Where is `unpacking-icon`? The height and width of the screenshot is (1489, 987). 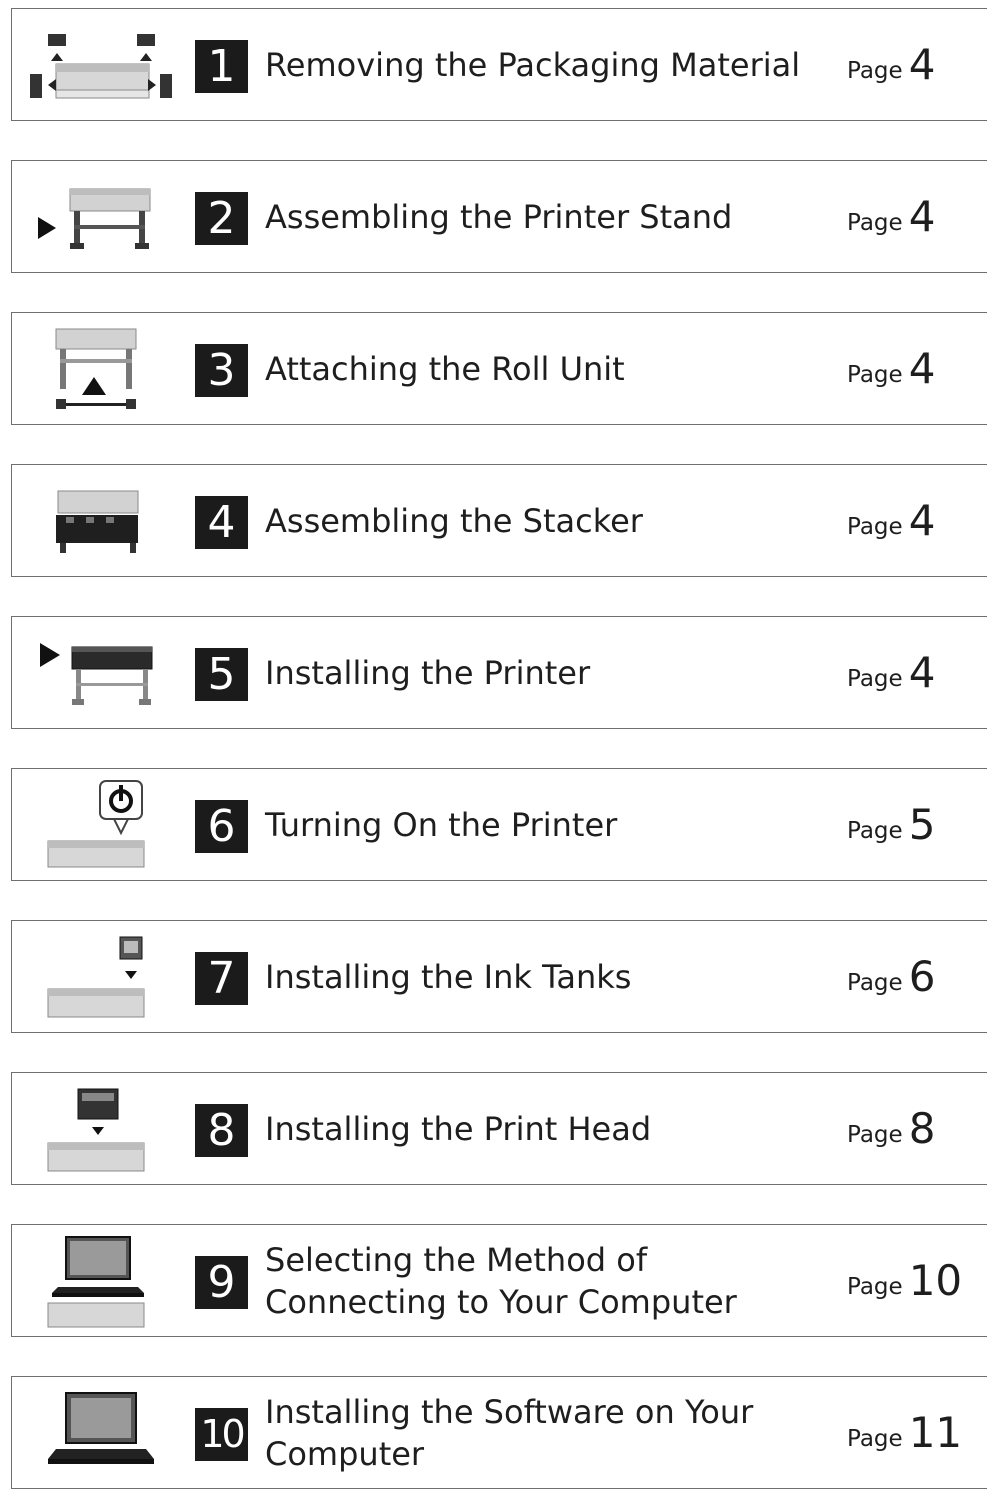
unpacking-icon is located at coordinates (101, 66).